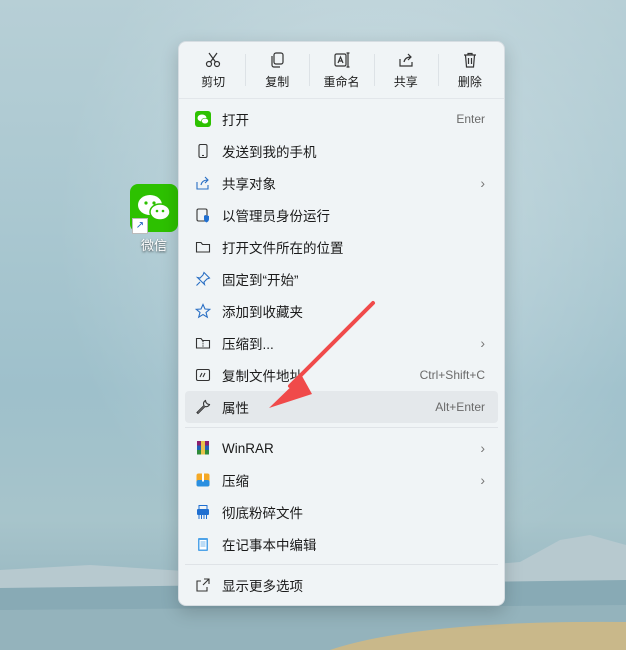  I want to click on more-options-icon, so click(203, 585).